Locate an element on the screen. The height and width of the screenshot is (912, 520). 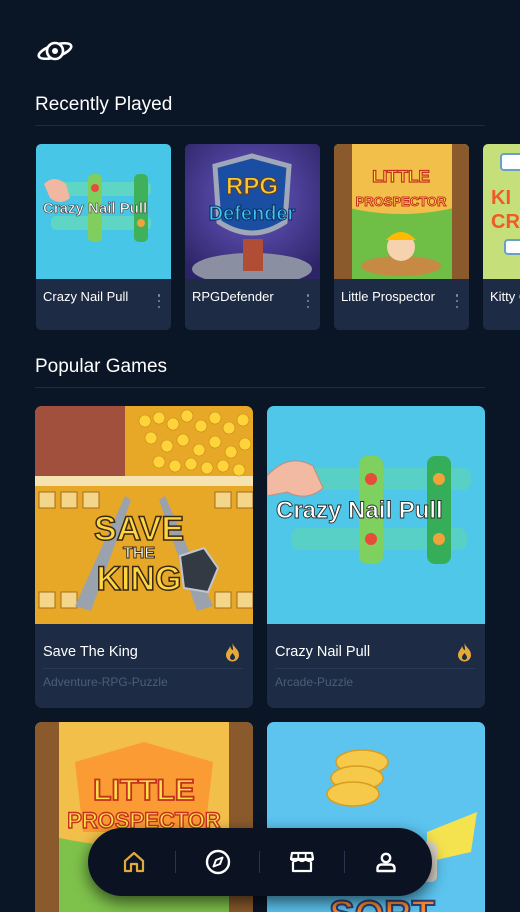
game-art-subtitle: CR is located at coordinates (505, 222).